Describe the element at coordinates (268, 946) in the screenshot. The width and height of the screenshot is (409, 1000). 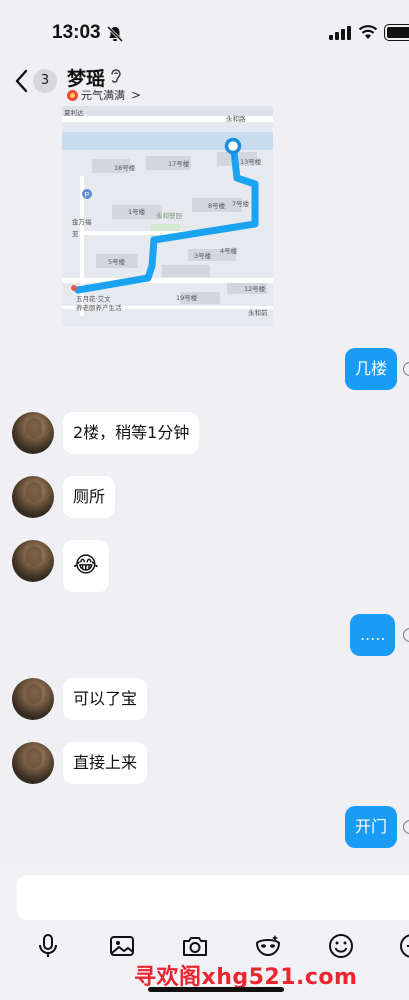
I see `mask-icon` at that location.